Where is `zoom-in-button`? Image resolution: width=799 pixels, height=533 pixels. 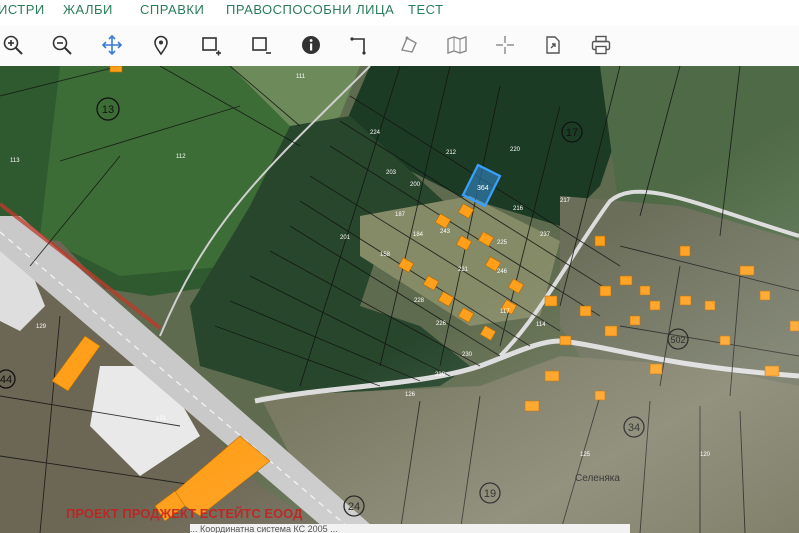 zoom-in-button is located at coordinates (14, 45).